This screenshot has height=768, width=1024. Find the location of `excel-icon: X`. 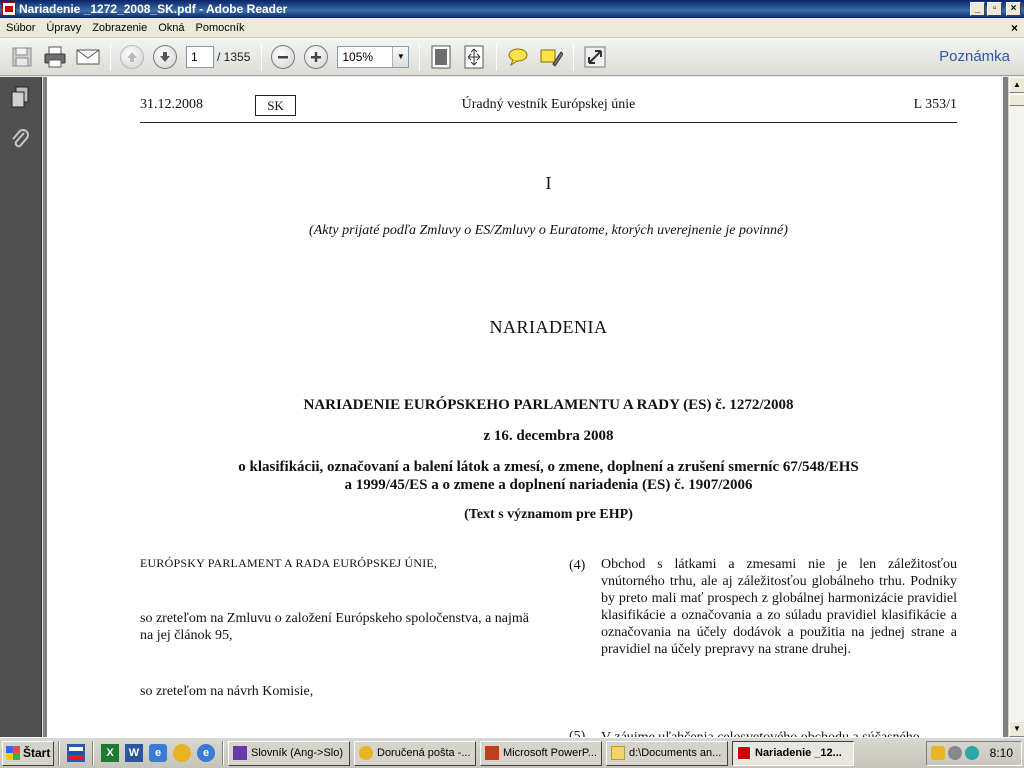

excel-icon: X is located at coordinates (110, 753).